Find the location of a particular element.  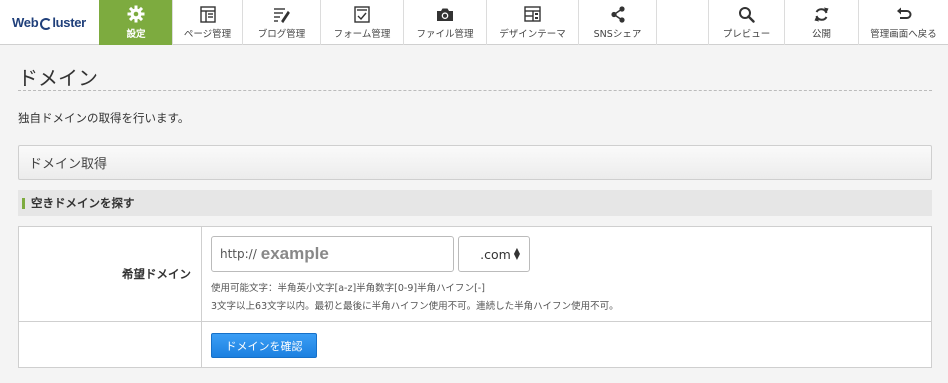

tld-select-value: .com is located at coordinates (495, 254).